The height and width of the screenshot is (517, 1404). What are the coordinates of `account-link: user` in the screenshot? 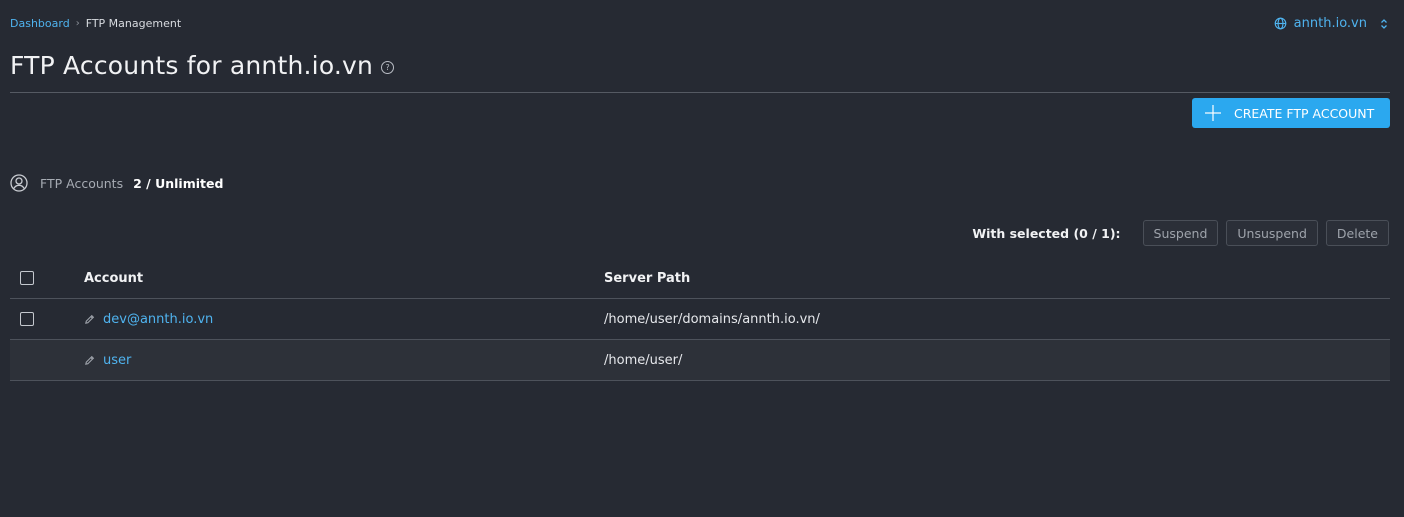 It's located at (117, 360).